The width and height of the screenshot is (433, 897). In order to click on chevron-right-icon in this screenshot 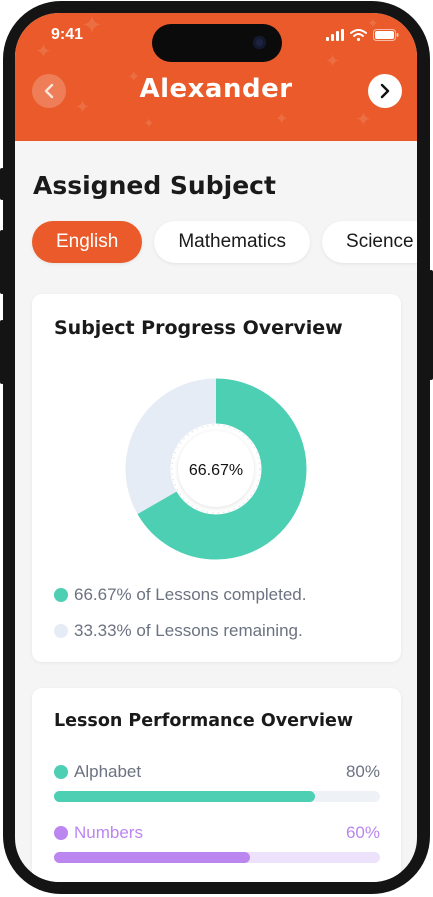, I will do `click(385, 91)`.